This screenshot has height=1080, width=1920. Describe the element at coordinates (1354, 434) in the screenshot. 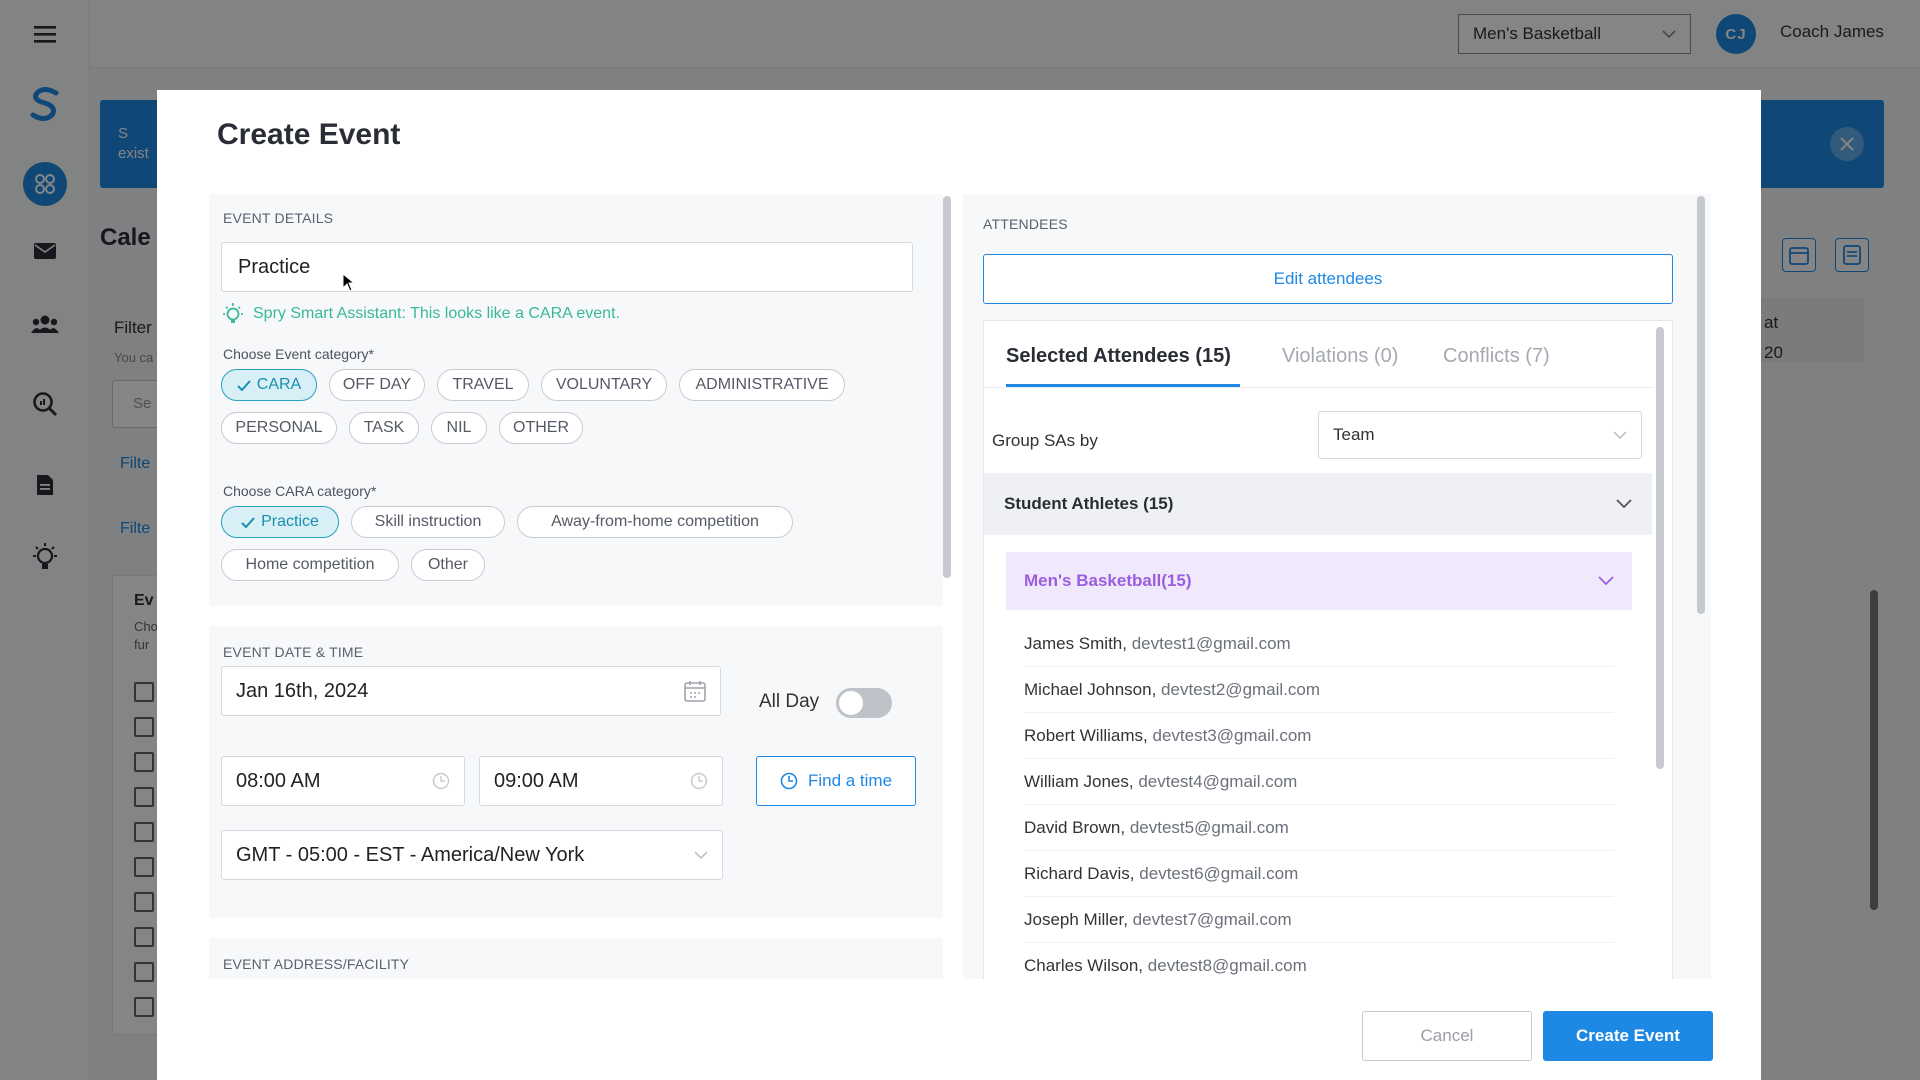

I see `group-by-value: Team` at that location.